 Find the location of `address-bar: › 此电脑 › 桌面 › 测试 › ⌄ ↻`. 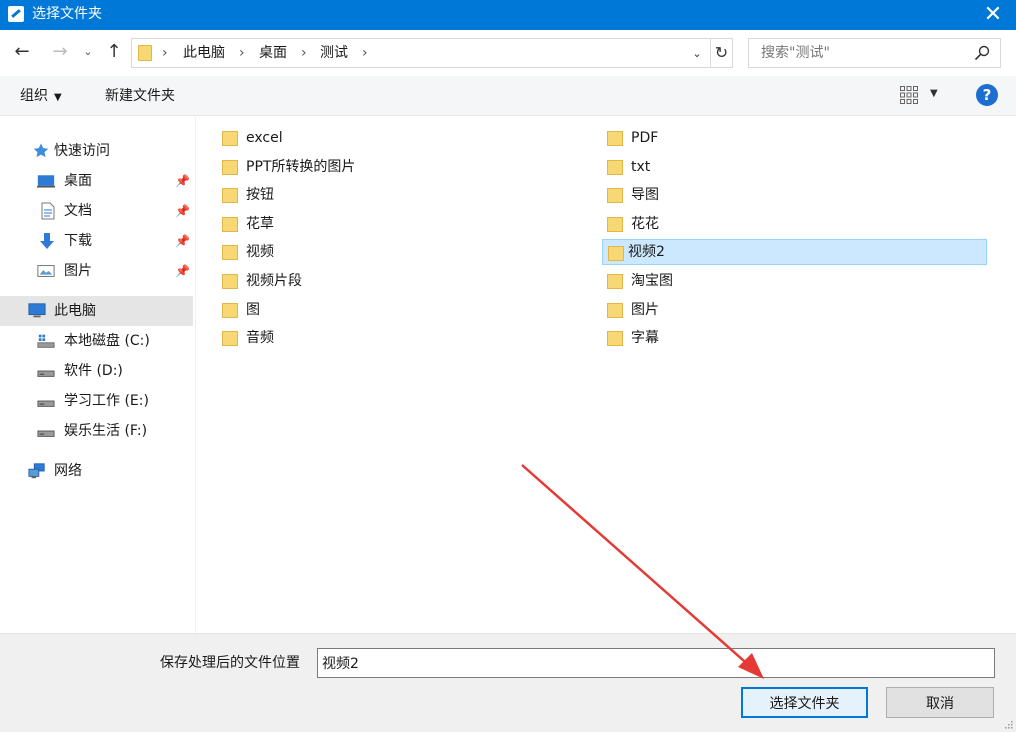

address-bar: › 此电脑 › 桌面 › 测试 › ⌄ ↻ is located at coordinates (432, 53).